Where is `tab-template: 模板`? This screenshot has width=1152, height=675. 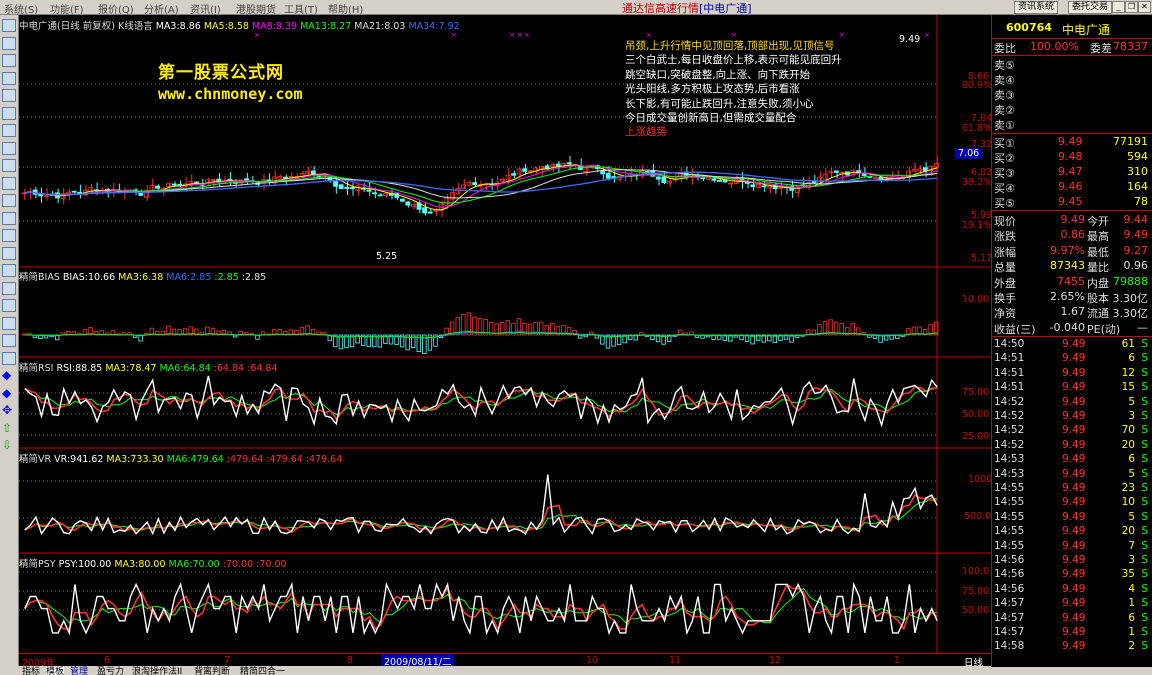
tab-template: 模板 is located at coordinates (55, 670).